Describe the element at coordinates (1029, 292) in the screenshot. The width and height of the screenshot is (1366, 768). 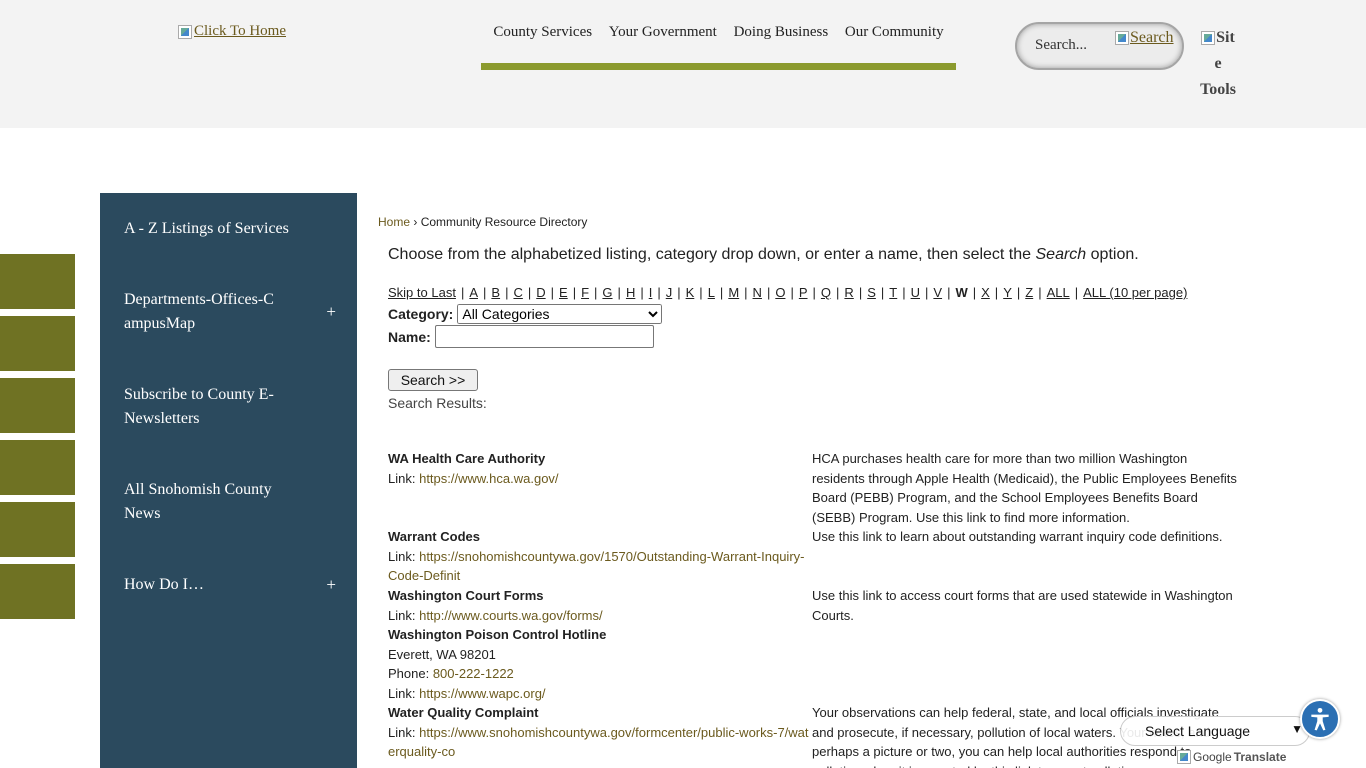
I see `alpha-letter-z: Z` at that location.